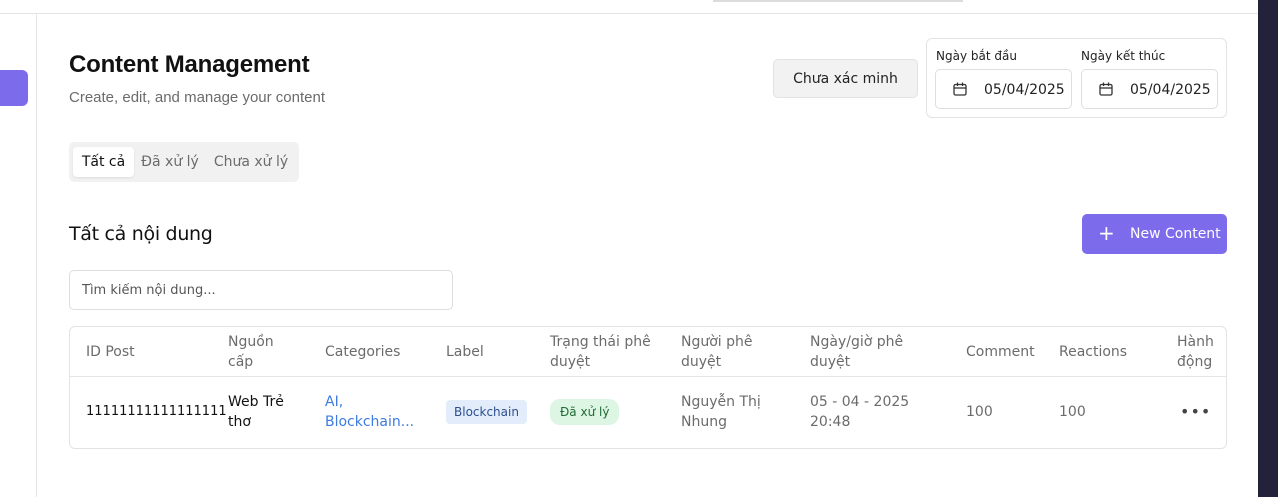 The image size is (1278, 497). I want to click on end-date-picker: 05/04/2025, so click(1149, 89).